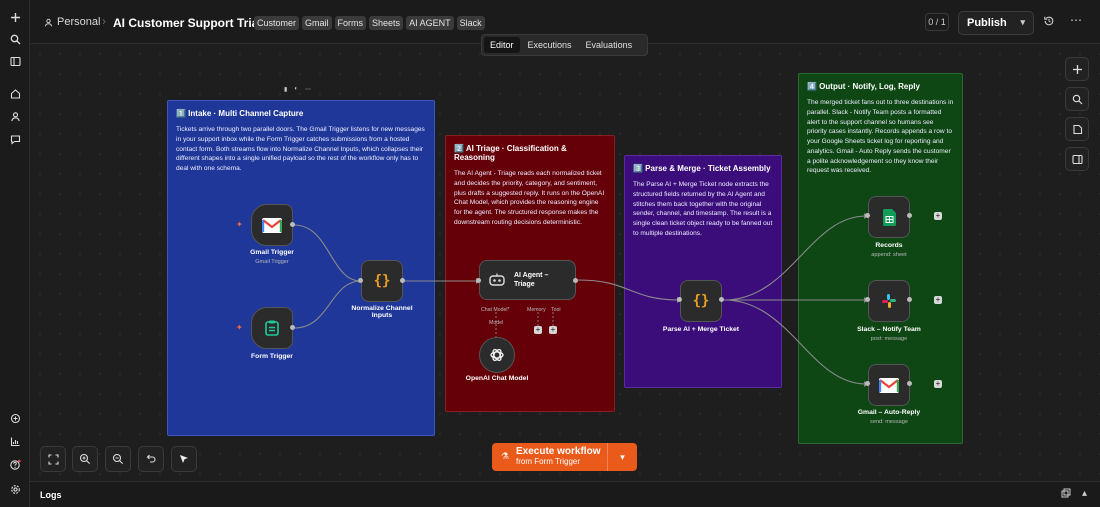 This screenshot has height=507, width=1100. Describe the element at coordinates (350, 23) in the screenshot. I see `tag: Forms` at that location.